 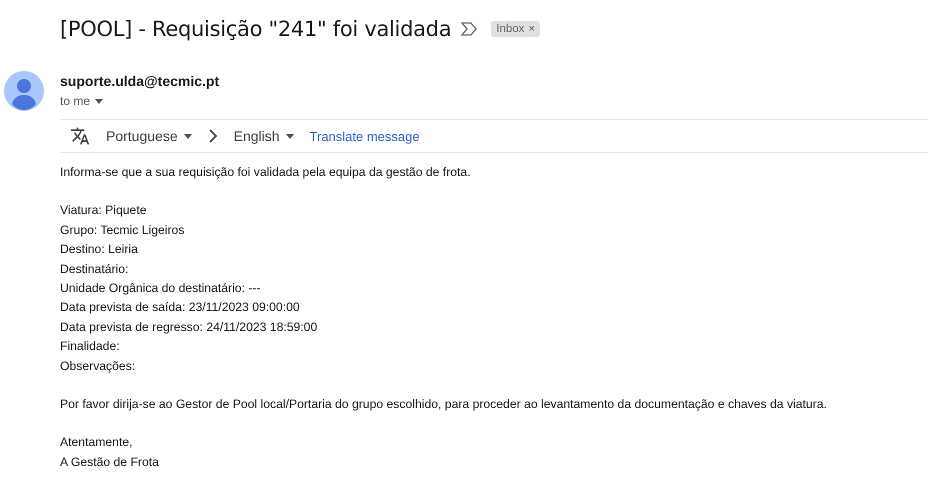 What do you see at coordinates (110, 462) in the screenshot?
I see `body-text-line: A Gestão de Frota` at bounding box center [110, 462].